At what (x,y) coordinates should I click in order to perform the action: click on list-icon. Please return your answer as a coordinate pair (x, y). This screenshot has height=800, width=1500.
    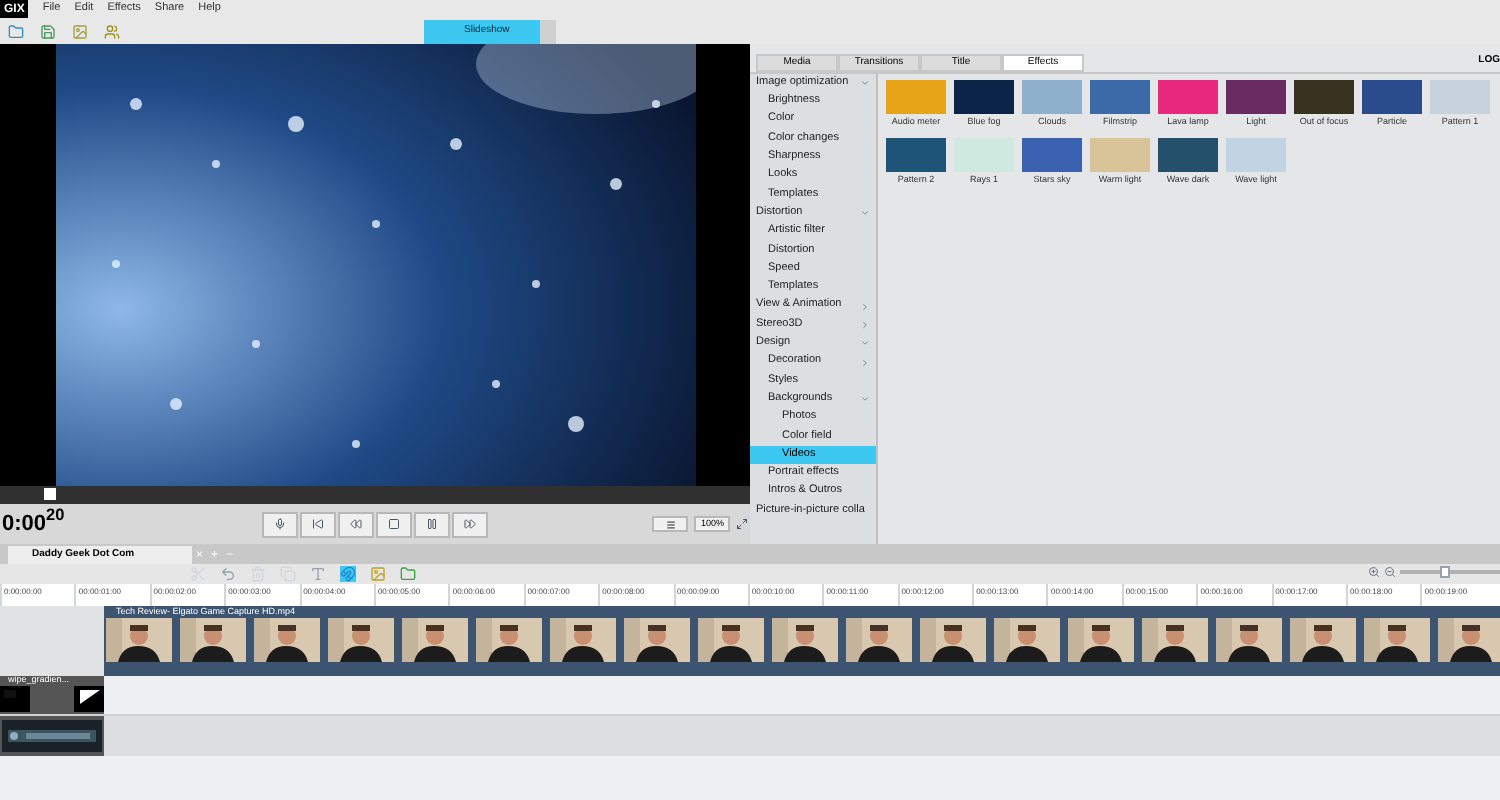
    Looking at the image, I should click on (670, 524).